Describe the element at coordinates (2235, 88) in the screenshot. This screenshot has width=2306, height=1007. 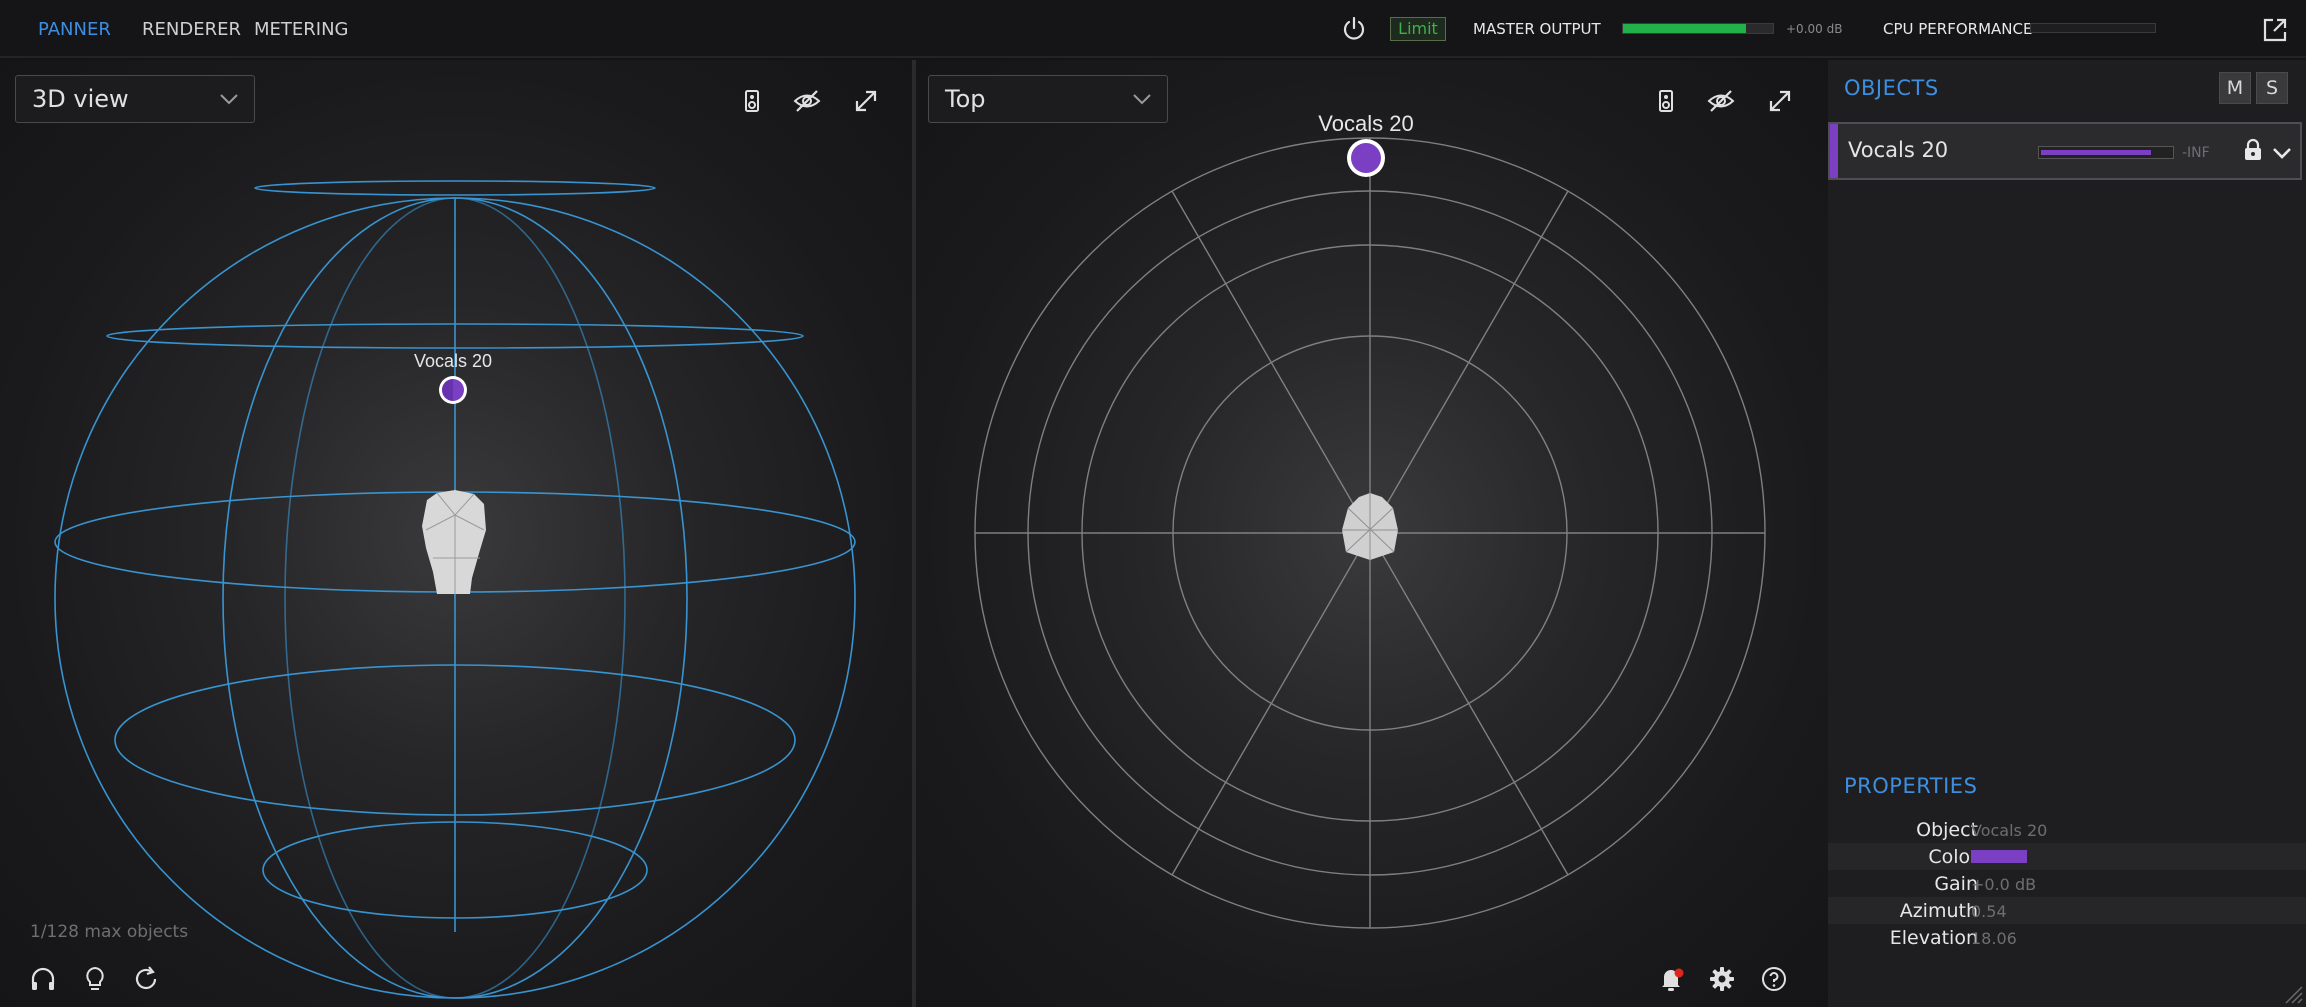
I see `mute-all-button: M` at that location.